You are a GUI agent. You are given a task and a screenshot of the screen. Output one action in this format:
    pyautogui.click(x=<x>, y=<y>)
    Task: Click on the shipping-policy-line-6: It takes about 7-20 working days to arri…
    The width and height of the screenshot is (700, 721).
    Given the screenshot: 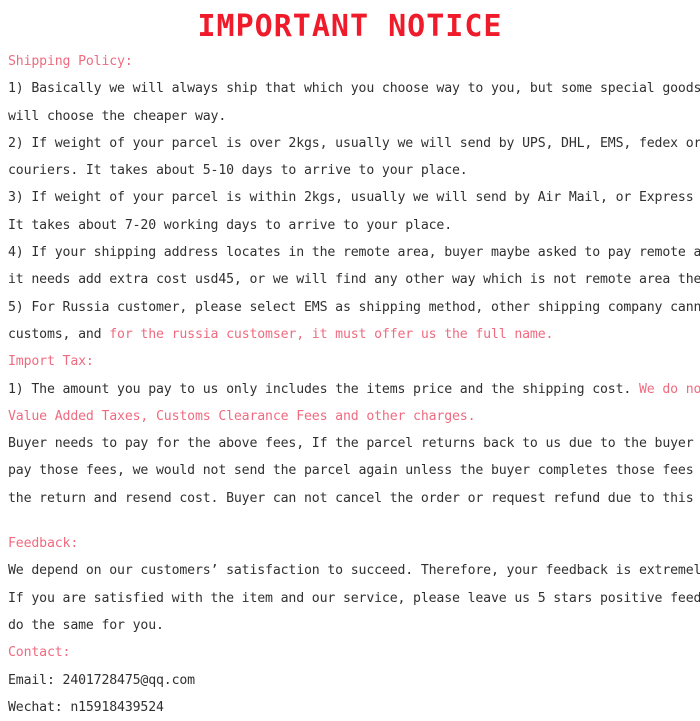 What is the action you would take?
    pyautogui.click(x=230, y=225)
    